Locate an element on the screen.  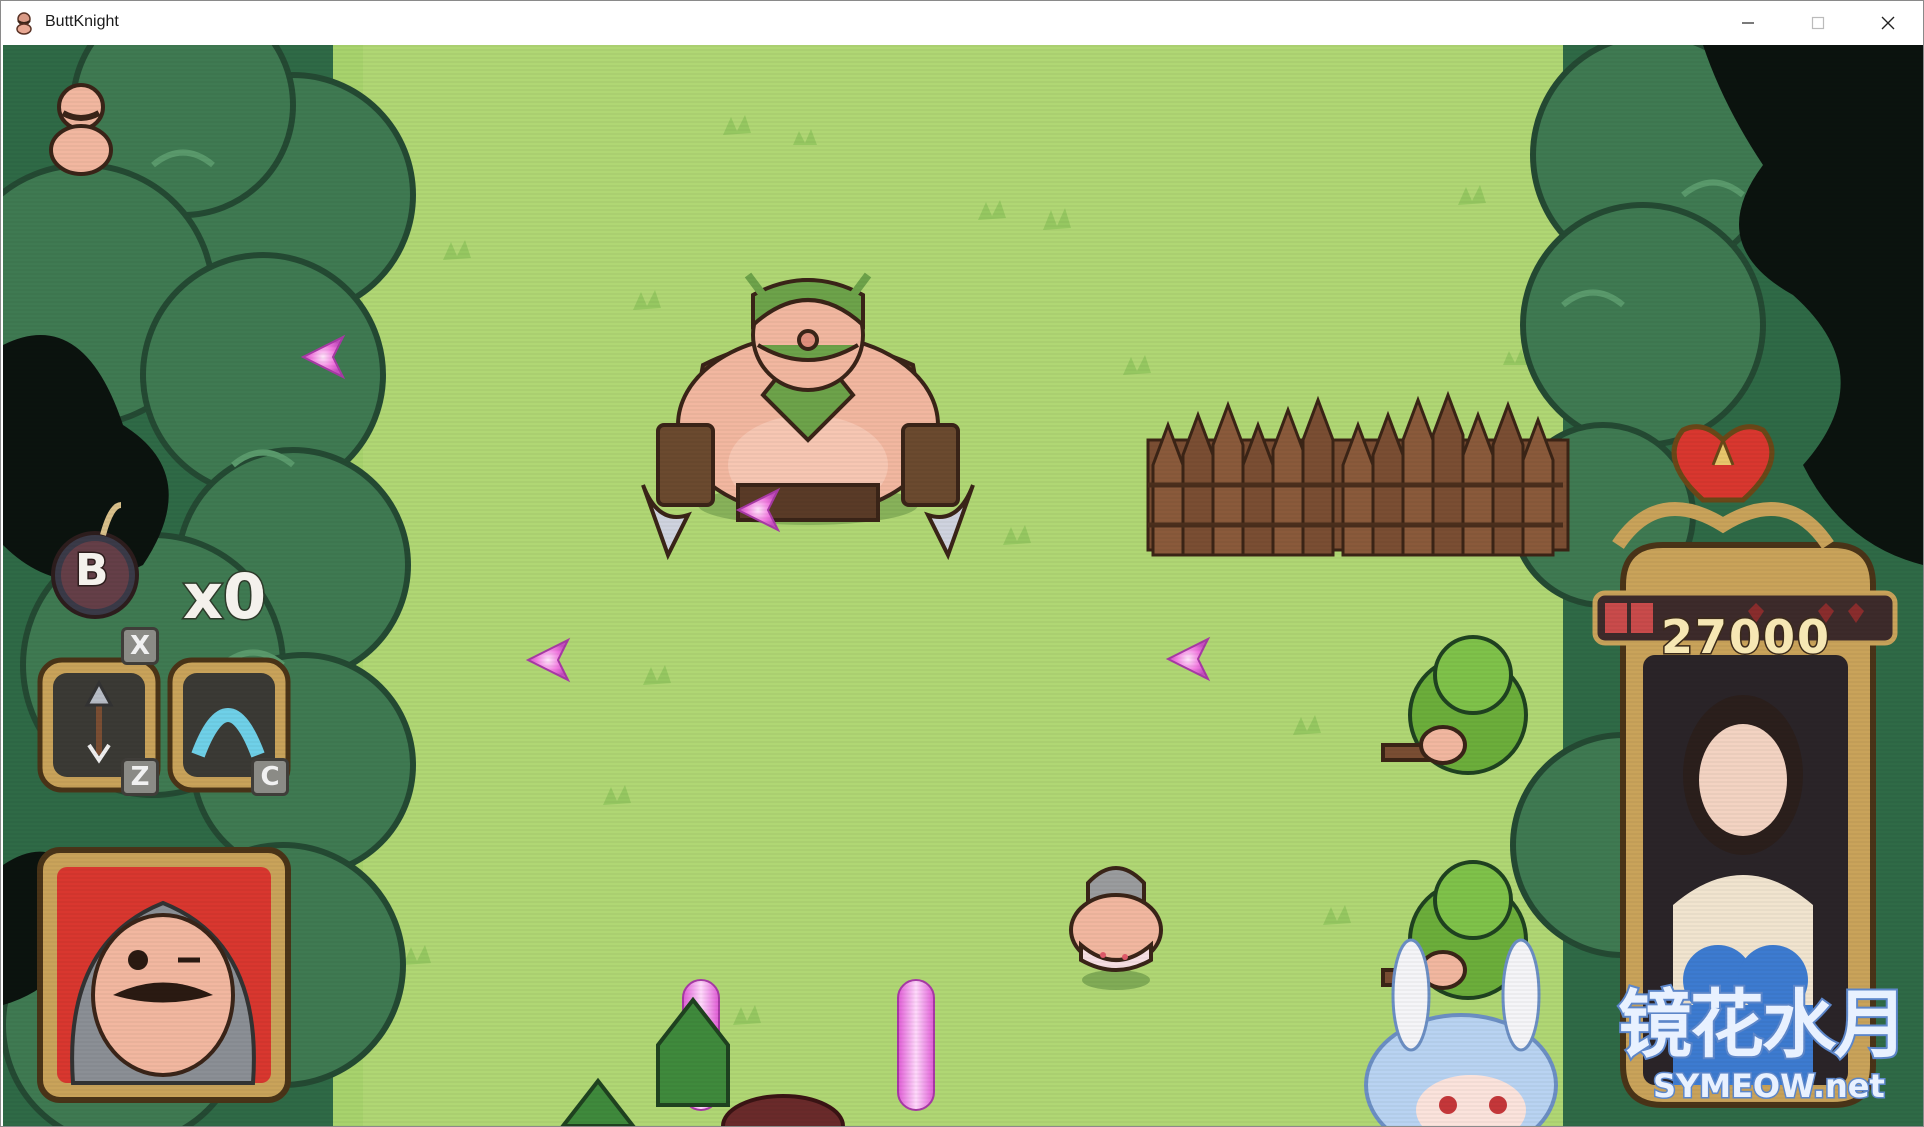
arrow-skill-hotkey: Z is located at coordinates (140, 777).